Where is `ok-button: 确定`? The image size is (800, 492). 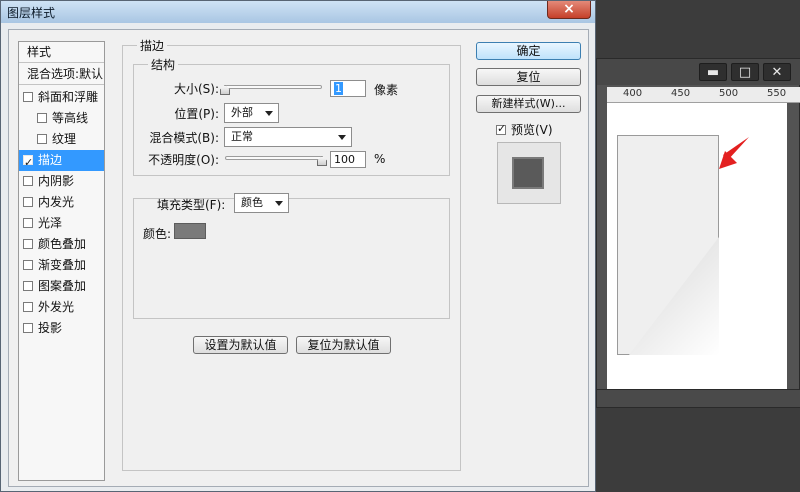 ok-button: 确定 is located at coordinates (528, 51).